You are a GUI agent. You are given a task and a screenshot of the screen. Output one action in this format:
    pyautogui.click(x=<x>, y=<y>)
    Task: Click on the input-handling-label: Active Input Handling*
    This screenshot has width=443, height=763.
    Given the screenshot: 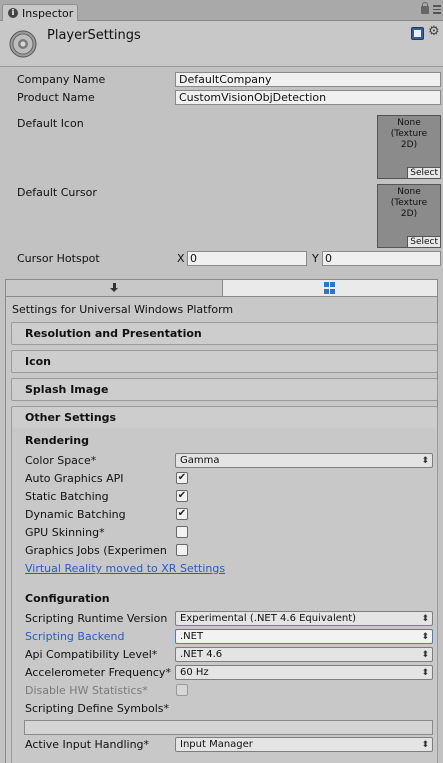 What is the action you would take?
    pyautogui.click(x=87, y=744)
    